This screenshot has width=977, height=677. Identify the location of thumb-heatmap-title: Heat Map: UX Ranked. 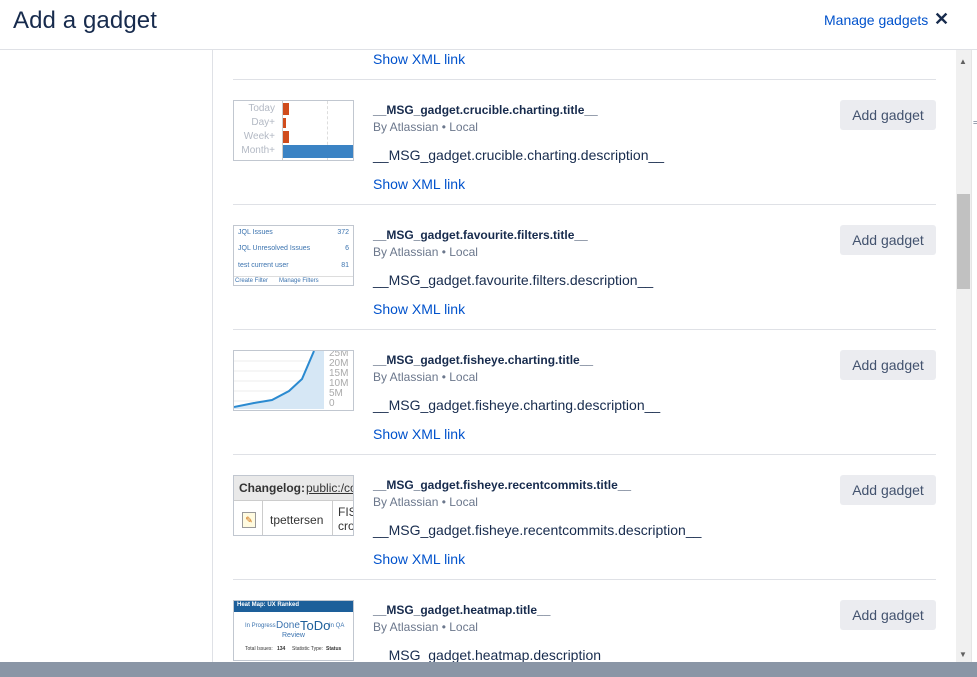
(268, 605).